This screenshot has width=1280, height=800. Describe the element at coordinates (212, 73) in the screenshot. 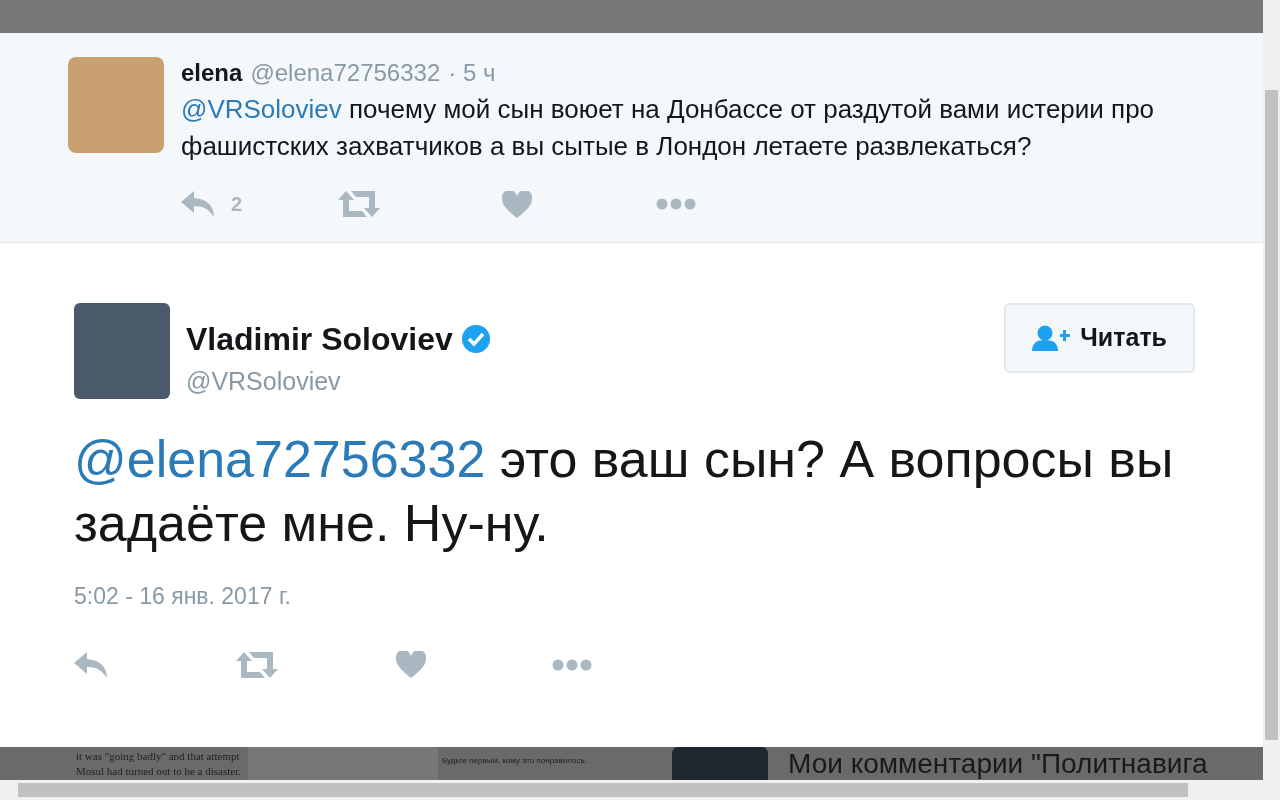

I see `author-name: elena` at that location.